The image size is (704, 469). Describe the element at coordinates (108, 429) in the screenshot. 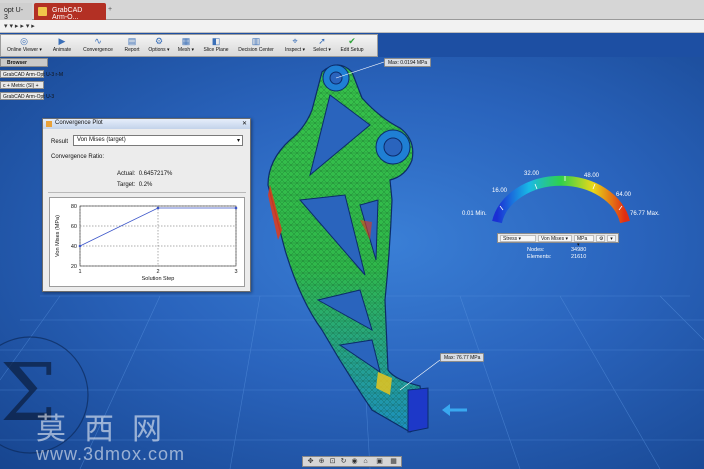

I see `watermark-chinese: 莫西网` at that location.